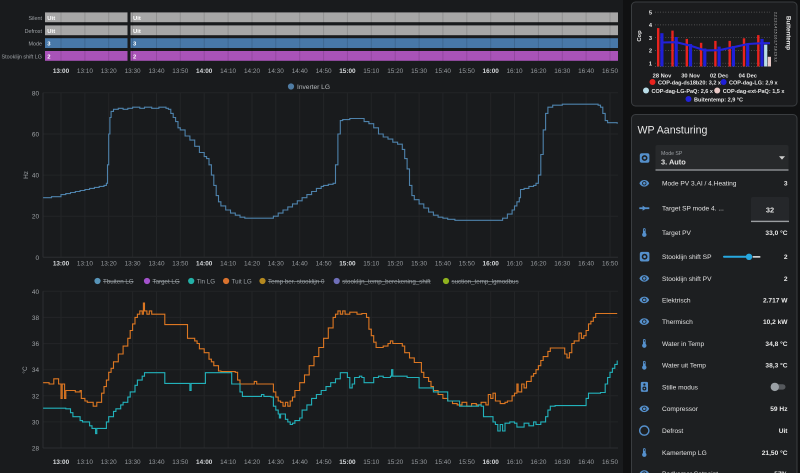 The width and height of the screenshot is (800, 473). I want to click on svg-text: 16:00, so click(491, 462).